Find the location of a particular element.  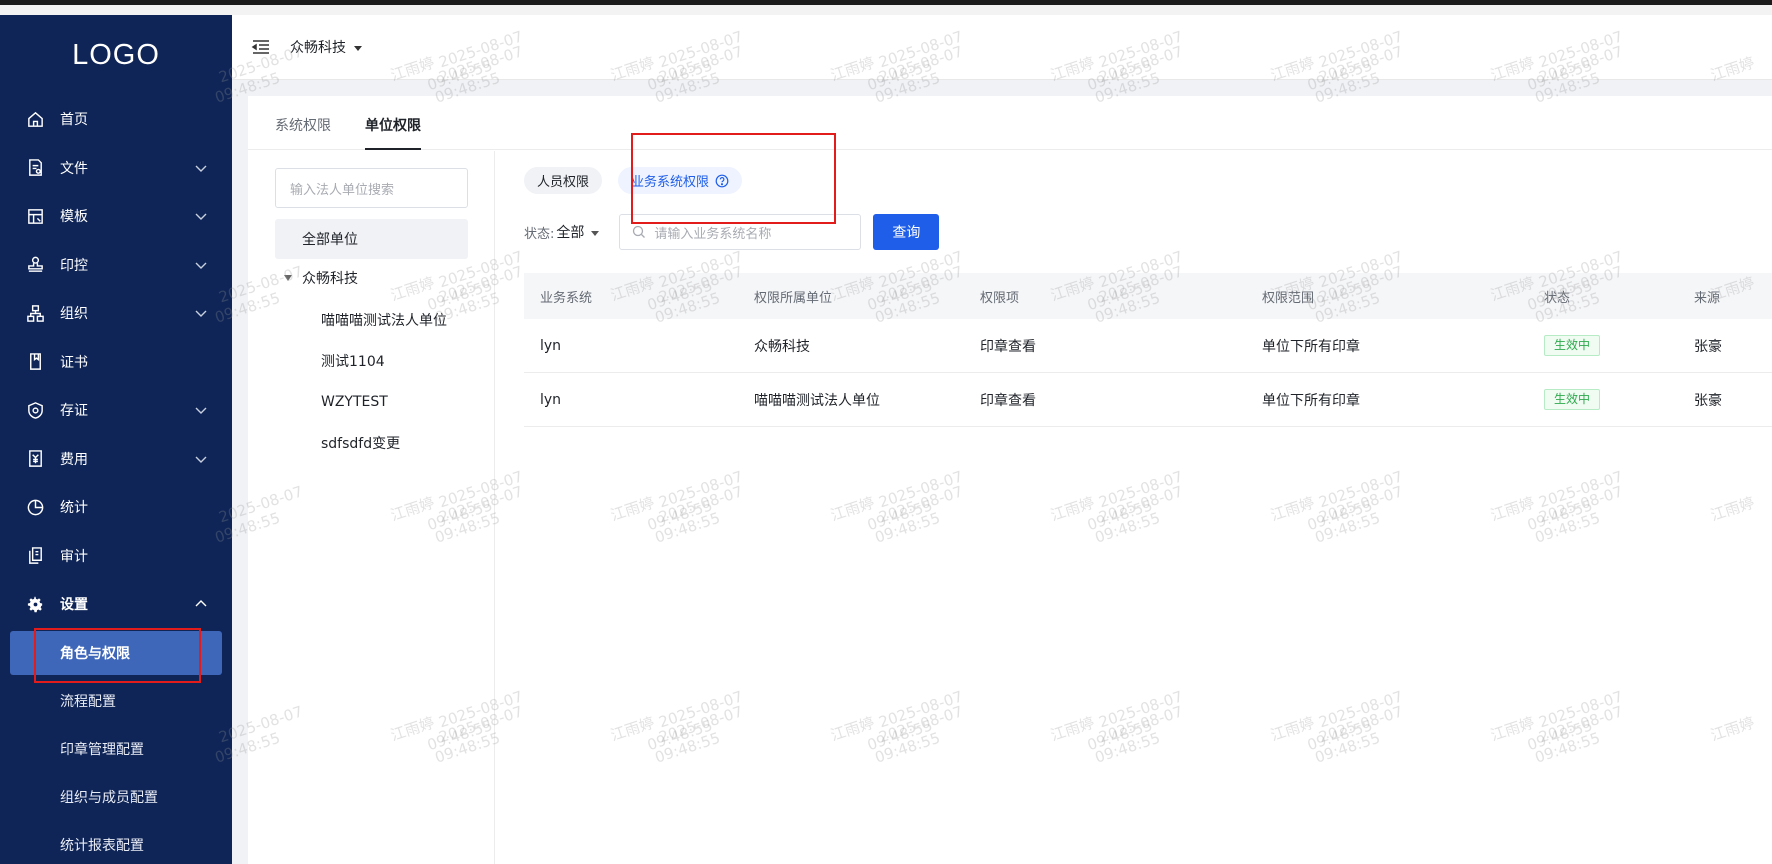

sidebar-item-certificate: 证书 is located at coordinates (116, 362).